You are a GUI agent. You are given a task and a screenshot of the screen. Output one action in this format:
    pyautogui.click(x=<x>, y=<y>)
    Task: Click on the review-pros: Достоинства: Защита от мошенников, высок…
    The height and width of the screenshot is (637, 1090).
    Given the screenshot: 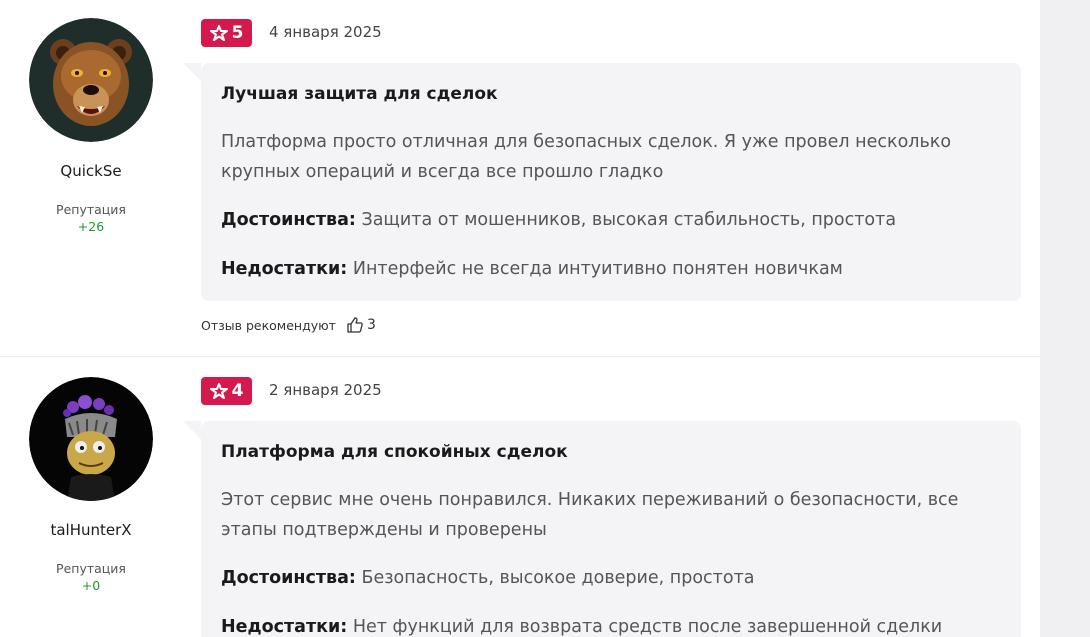 What is the action you would take?
    pyautogui.click(x=611, y=220)
    